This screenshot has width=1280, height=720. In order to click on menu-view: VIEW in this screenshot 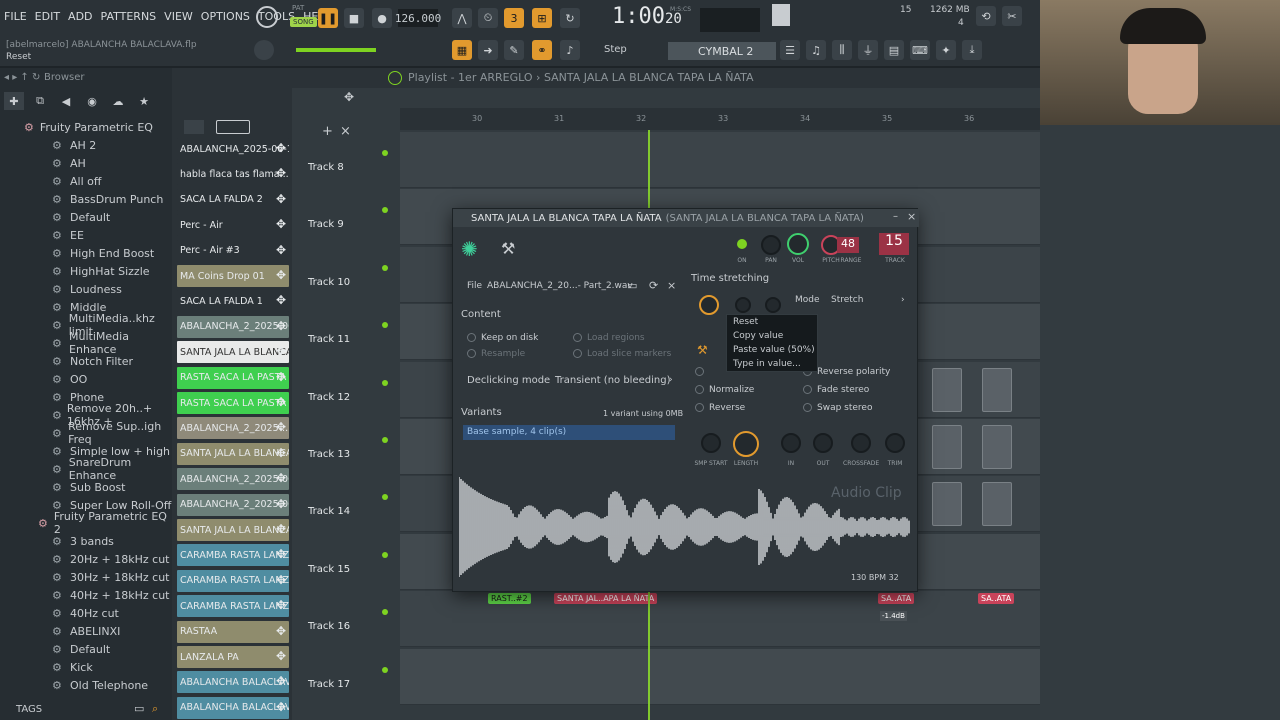, I will do `click(178, 16)`.